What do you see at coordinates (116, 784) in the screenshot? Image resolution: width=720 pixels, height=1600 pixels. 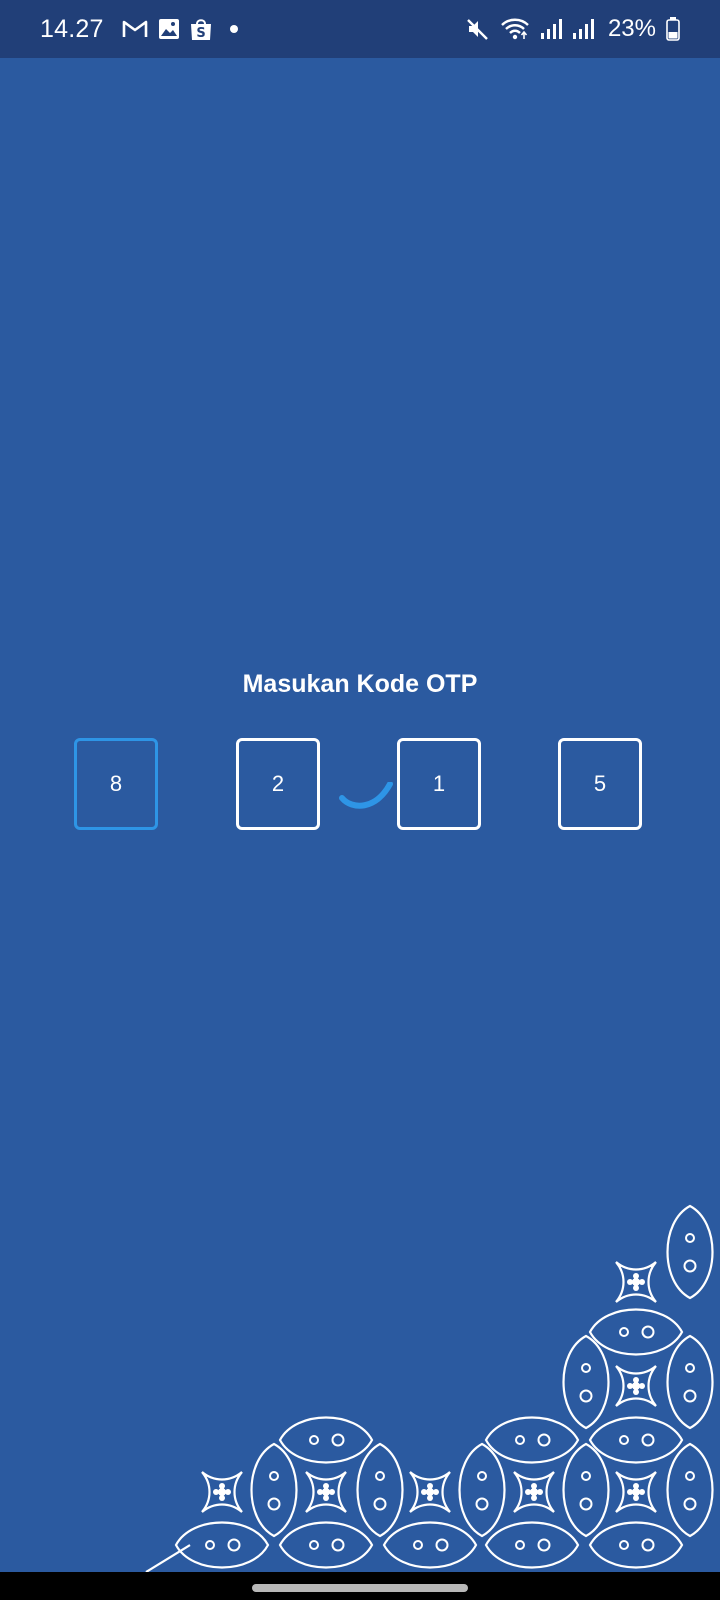 I see `otp-digit-1: 8` at bounding box center [116, 784].